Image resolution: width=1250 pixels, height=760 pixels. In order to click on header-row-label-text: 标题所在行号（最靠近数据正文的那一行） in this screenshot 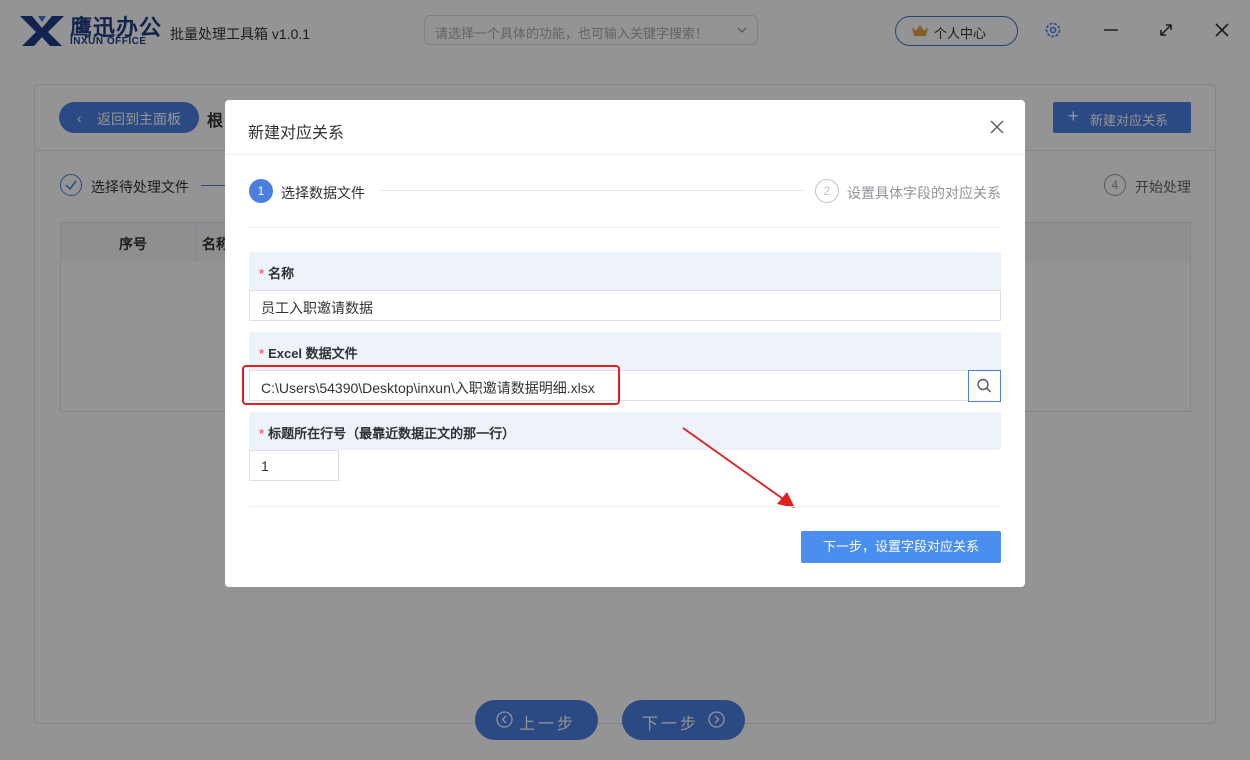, I will do `click(392, 433)`.